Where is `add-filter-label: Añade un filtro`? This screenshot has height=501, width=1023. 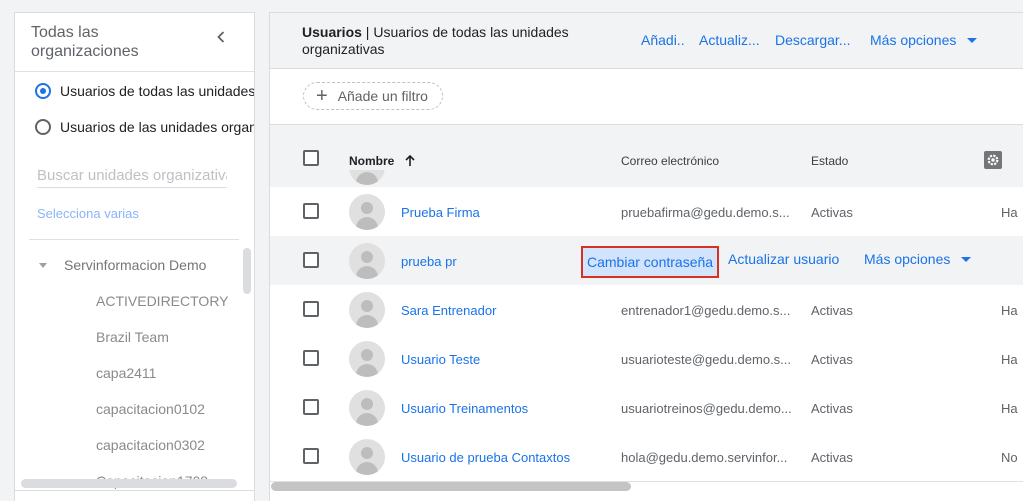
add-filter-label: Añade un filtro is located at coordinates (382, 96).